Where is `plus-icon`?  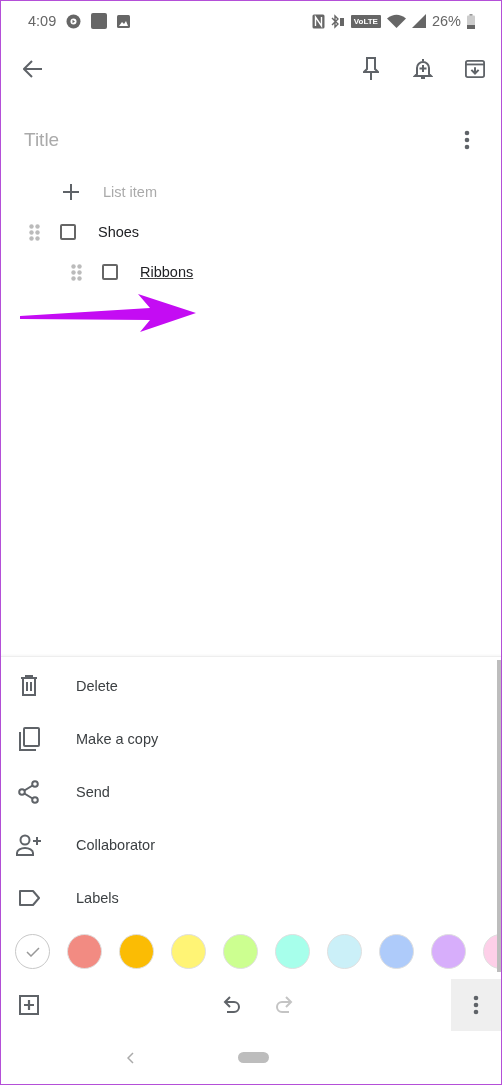
plus-icon is located at coordinates (71, 192).